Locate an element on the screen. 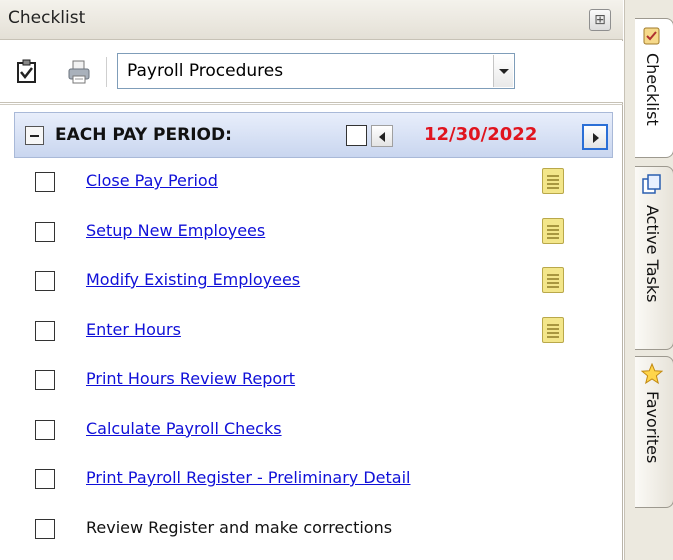  task-row: Close Pay Period is located at coordinates (311, 184).